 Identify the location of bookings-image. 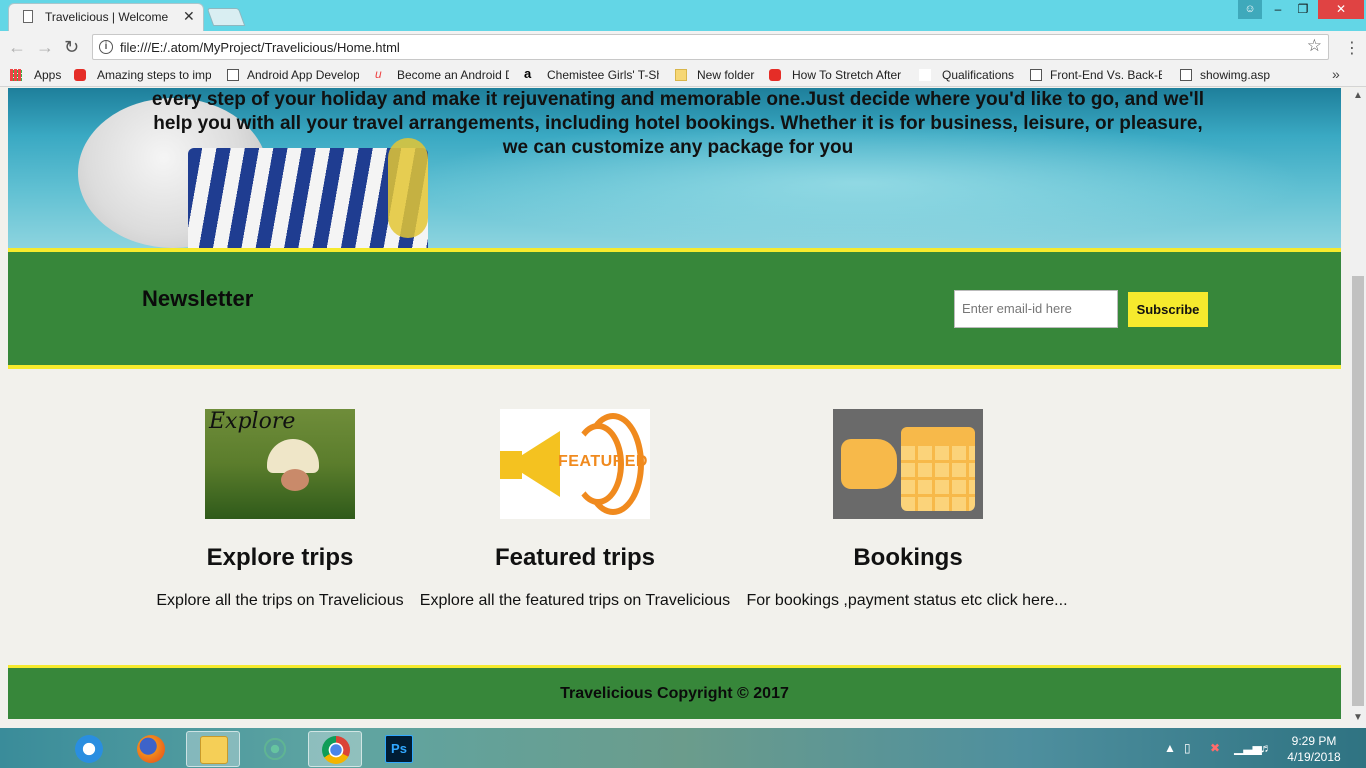
(908, 464).